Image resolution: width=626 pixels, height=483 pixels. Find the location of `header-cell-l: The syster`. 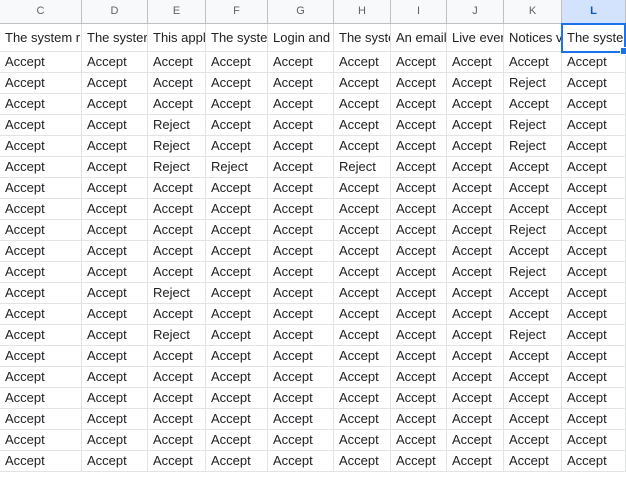

header-cell-l: The syster is located at coordinates (594, 38).